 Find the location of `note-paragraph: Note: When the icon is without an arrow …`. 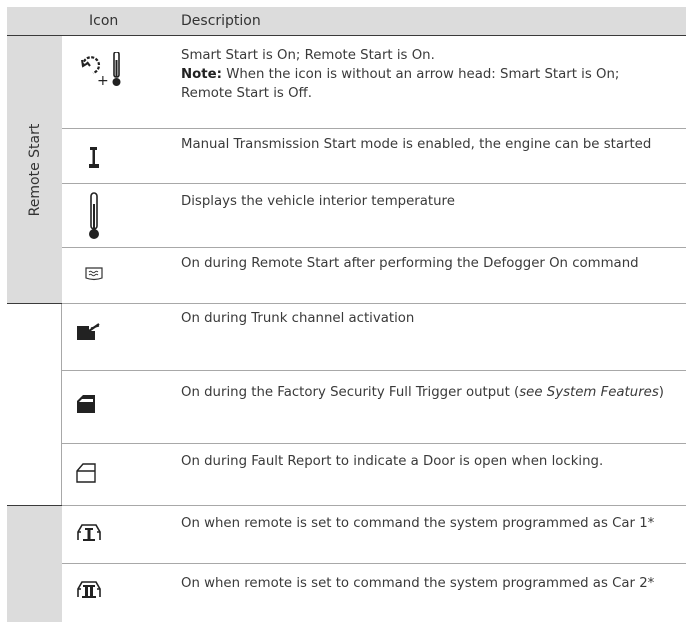

note-paragraph: Note: When the icon is without an arrow … is located at coordinates (427, 84).